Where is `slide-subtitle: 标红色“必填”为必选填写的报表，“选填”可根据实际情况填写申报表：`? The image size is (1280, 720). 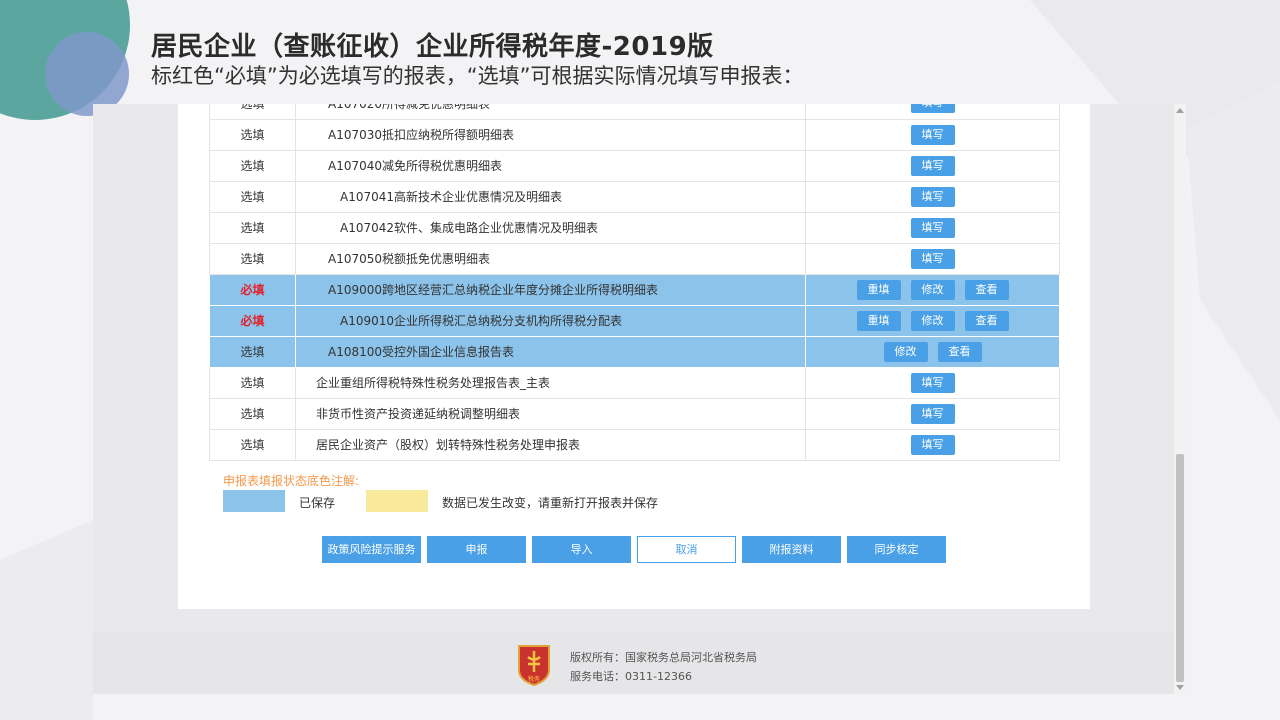 slide-subtitle: 标红色“必填”为必选填写的报表，“选填”可根据实际情况填写申报表： is located at coordinates (477, 76).